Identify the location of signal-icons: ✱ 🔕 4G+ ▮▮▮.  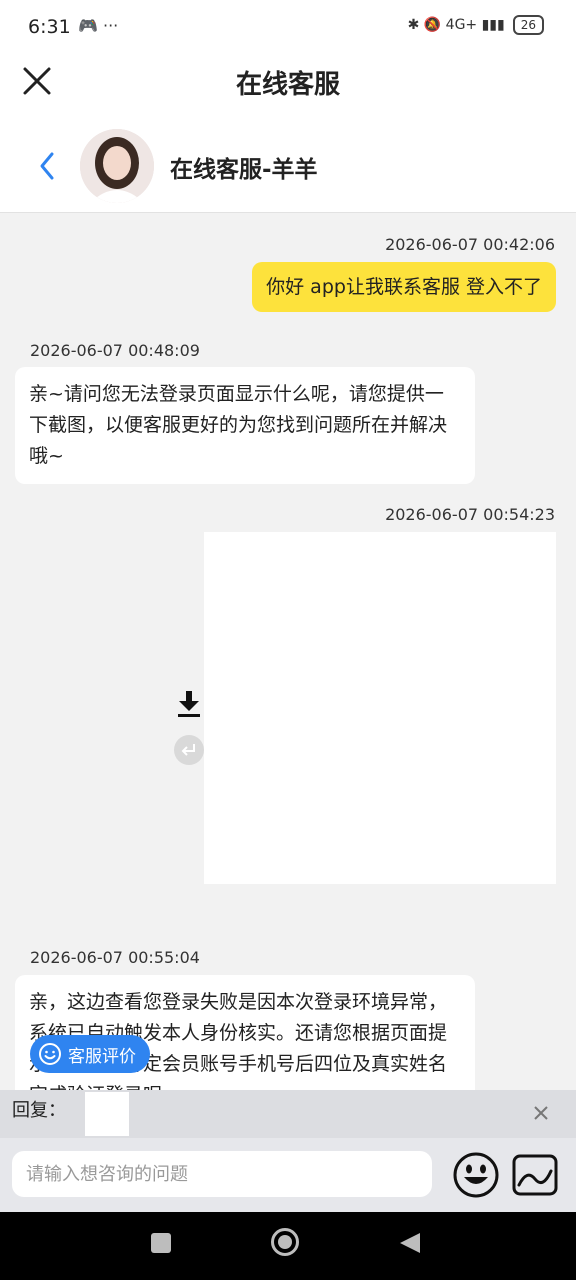
(456, 25).